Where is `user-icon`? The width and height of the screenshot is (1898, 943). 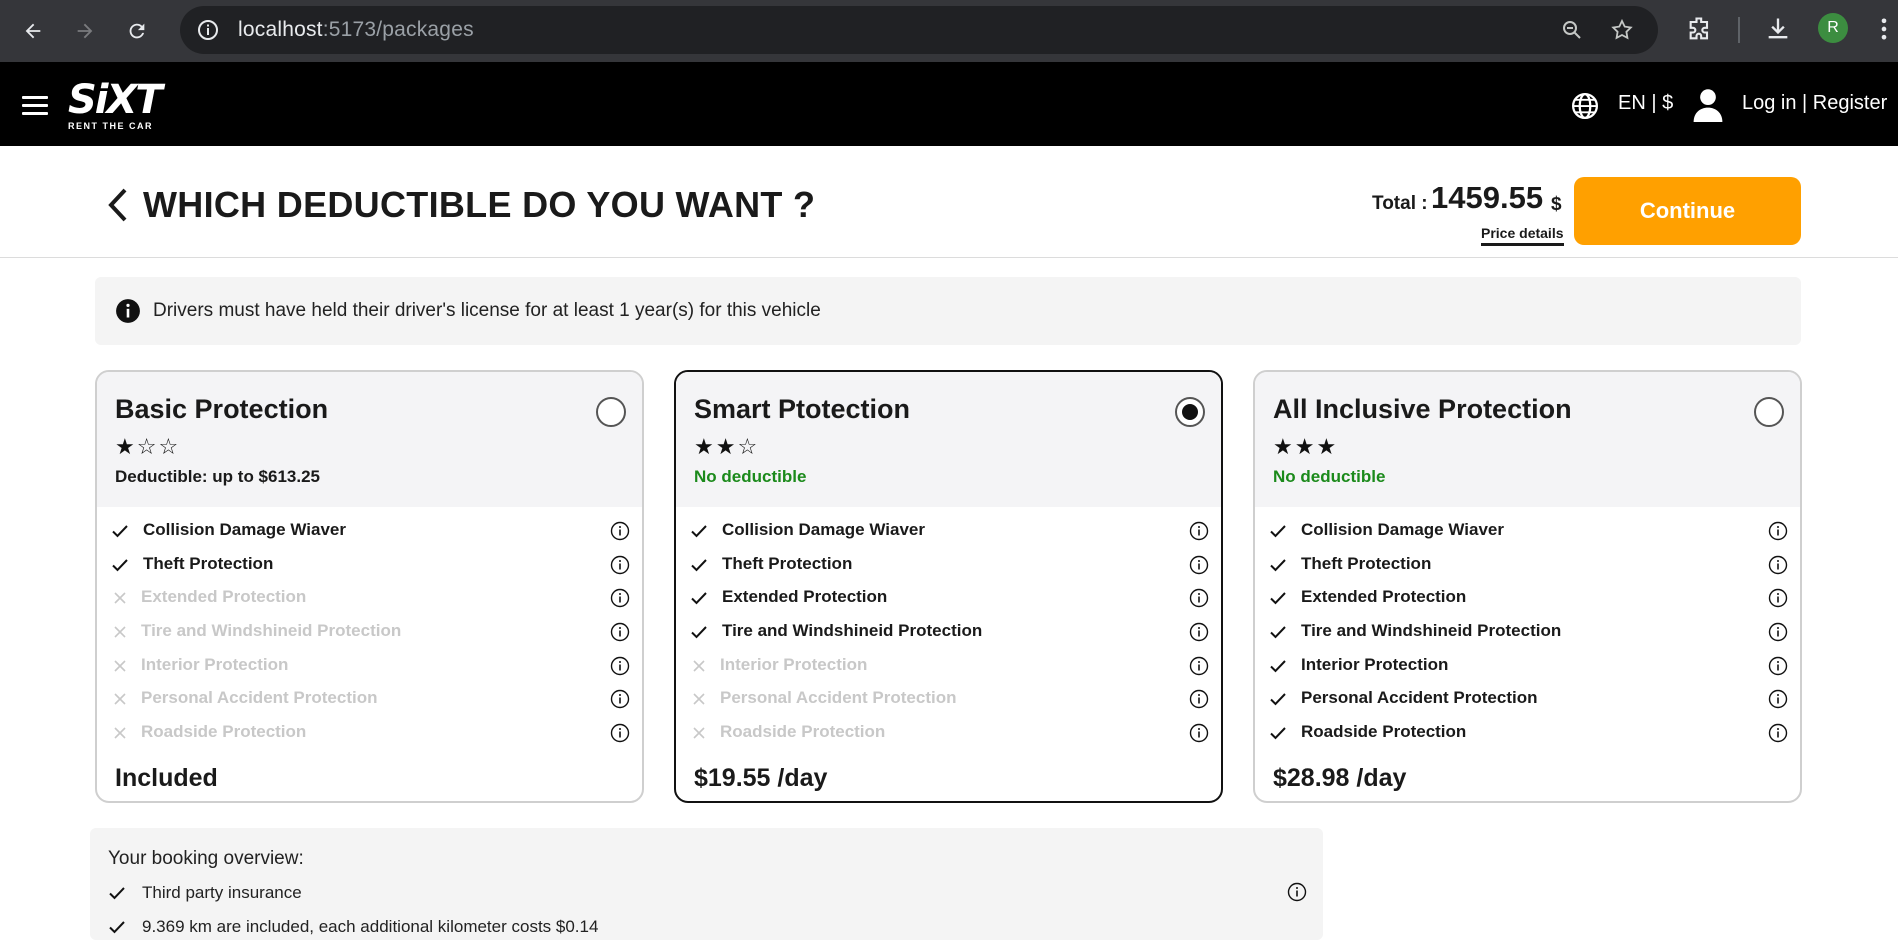 user-icon is located at coordinates (1708, 105).